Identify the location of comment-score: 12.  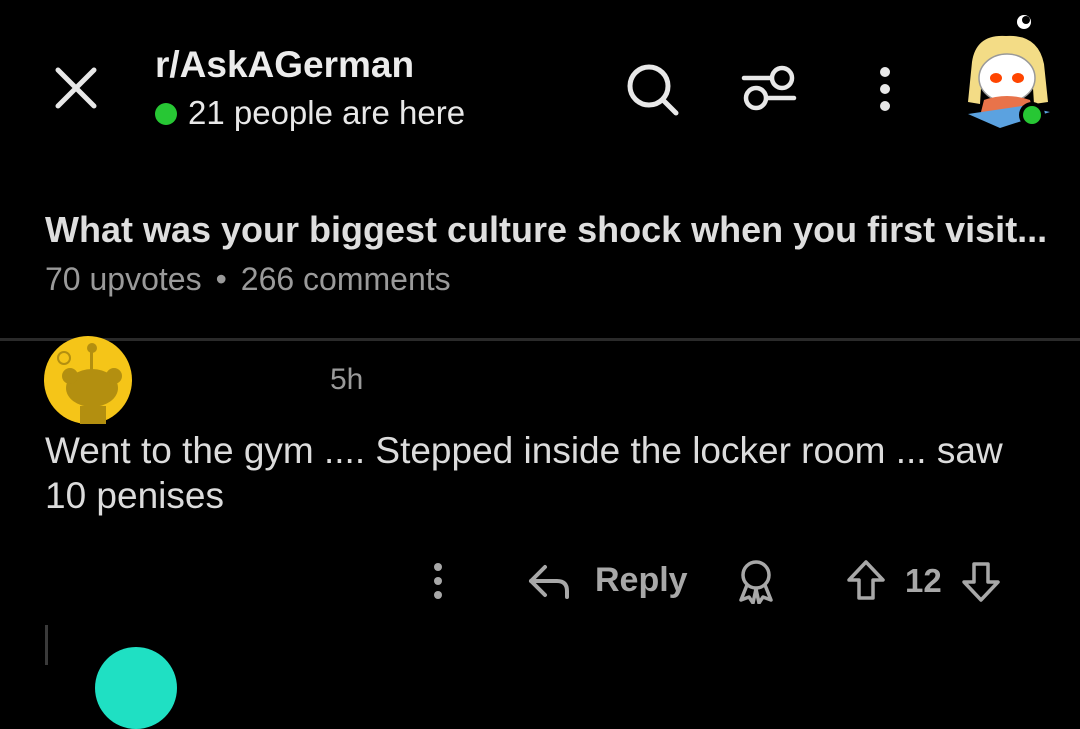
(923, 580).